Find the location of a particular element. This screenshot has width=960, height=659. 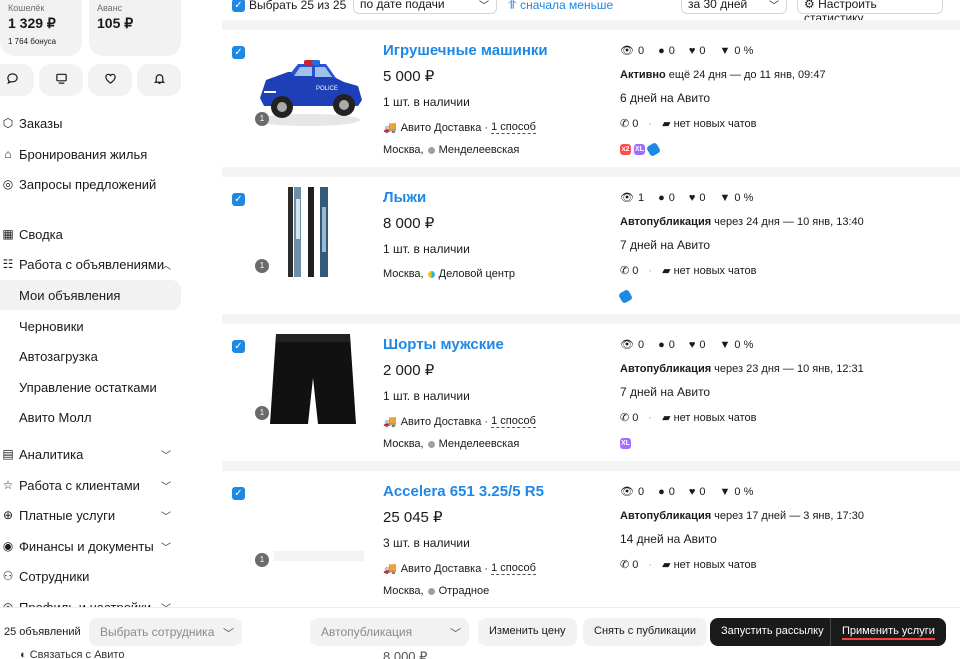

action-select-placeholder: Автопубликация is located at coordinates (367, 632).